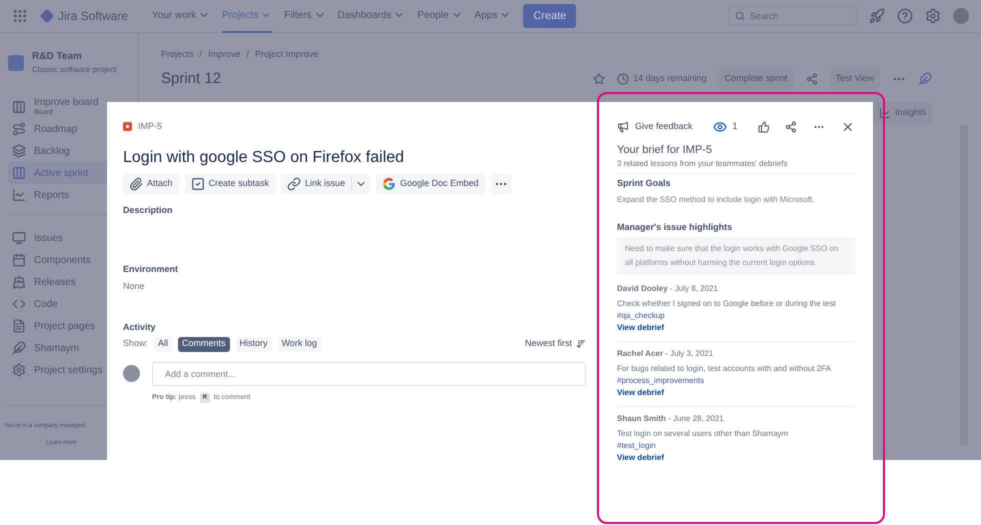 Image resolution: width=981 pixels, height=525 pixels. What do you see at coordinates (197, 183) in the screenshot?
I see `checkbox-icon` at bounding box center [197, 183].